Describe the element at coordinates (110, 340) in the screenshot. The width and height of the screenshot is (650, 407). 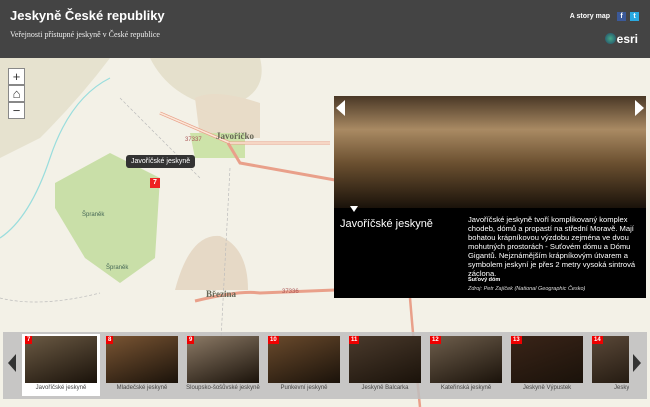
I see `item-number: 8` at that location.